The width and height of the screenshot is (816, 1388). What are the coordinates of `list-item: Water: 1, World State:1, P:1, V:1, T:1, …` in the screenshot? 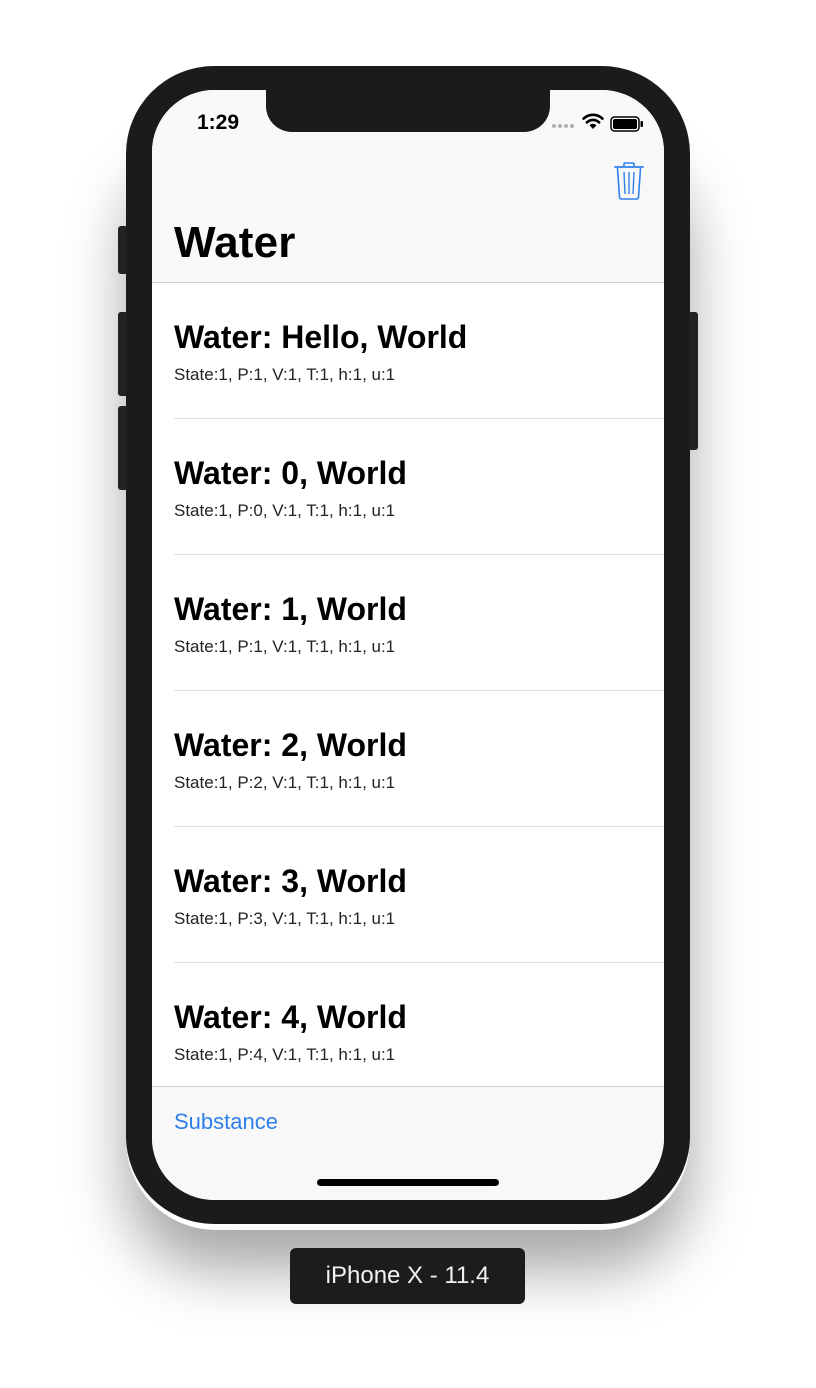 It's located at (408, 623).